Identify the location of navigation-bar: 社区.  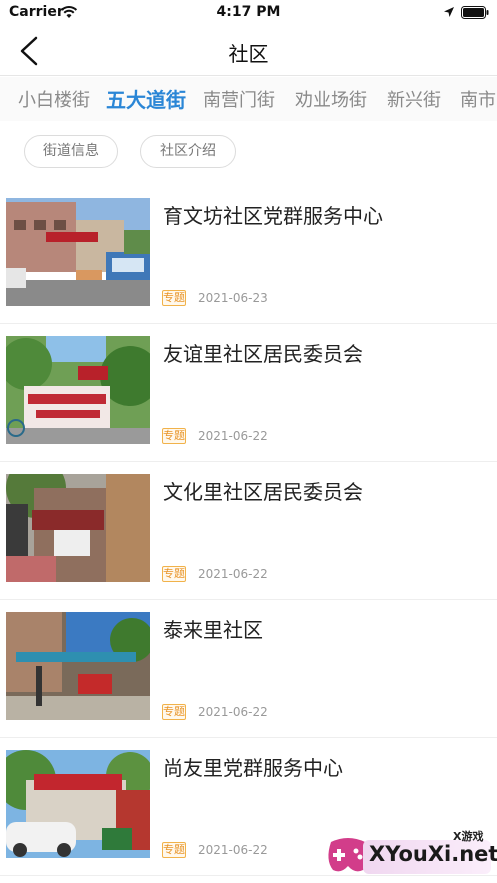
(248, 51).